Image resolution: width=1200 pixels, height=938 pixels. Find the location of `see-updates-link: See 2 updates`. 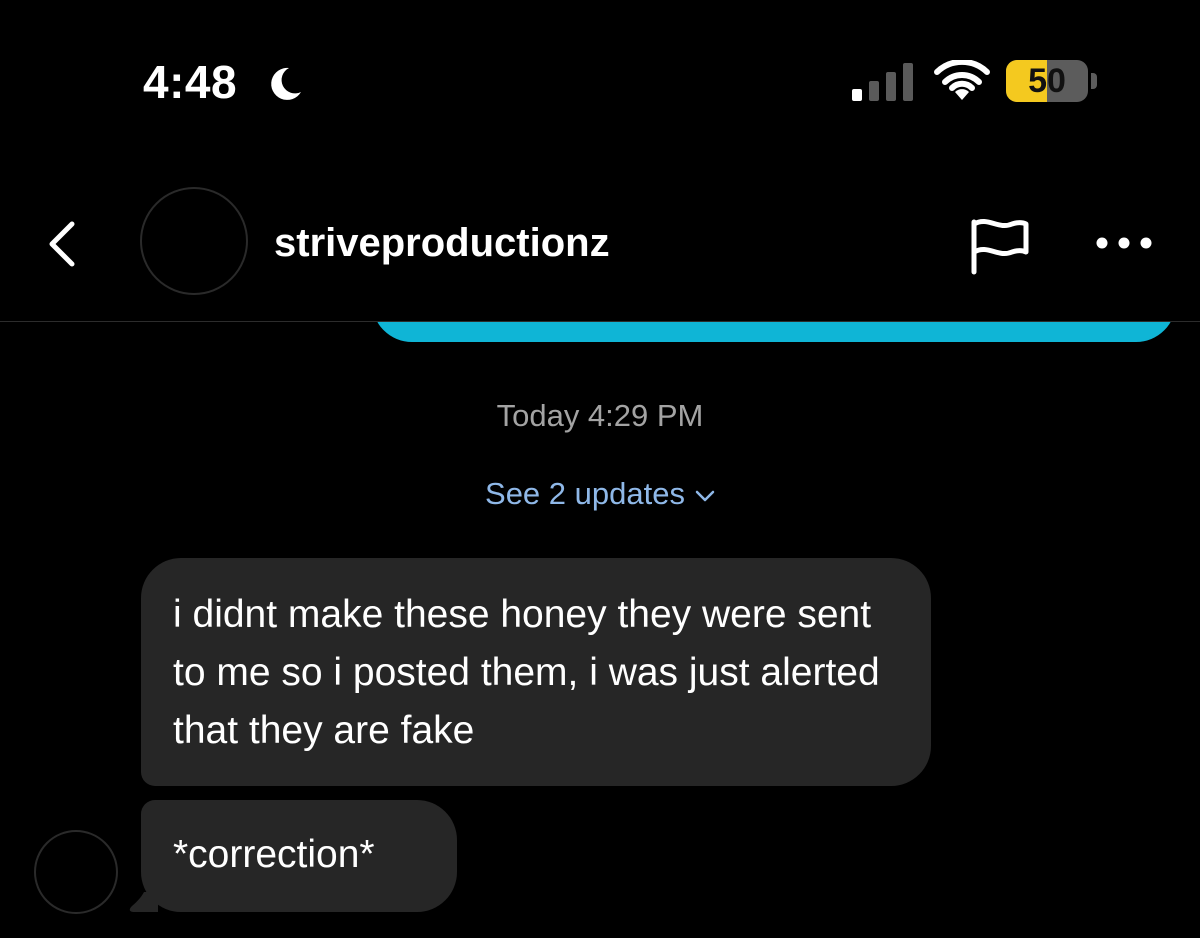

see-updates-link: See 2 updates is located at coordinates (600, 494).